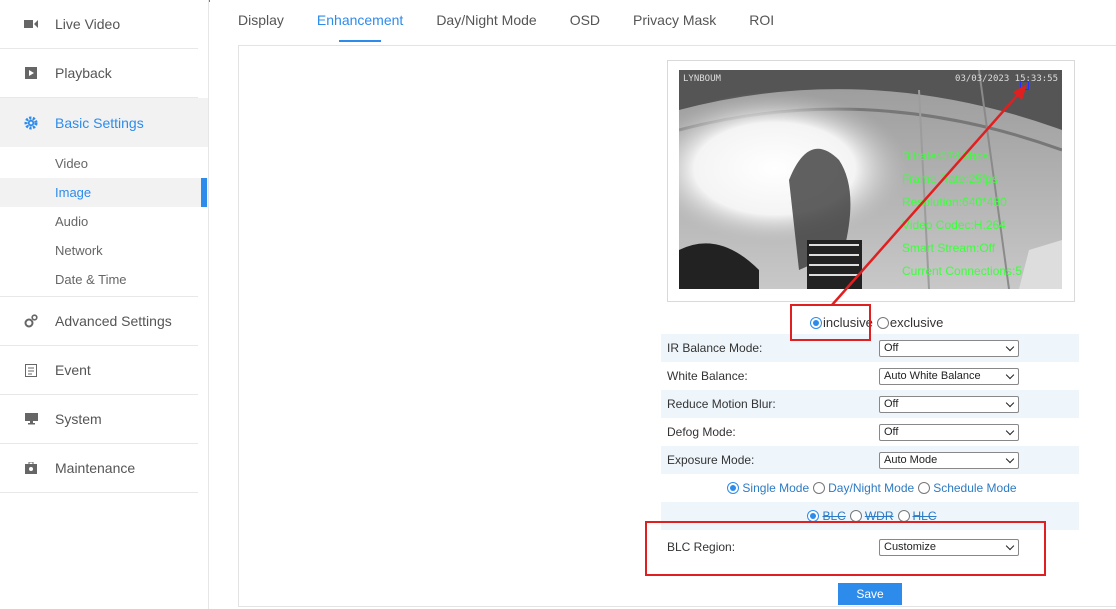  What do you see at coordinates (776, 488) in the screenshot?
I see `single-mode-label: Single Mode` at bounding box center [776, 488].